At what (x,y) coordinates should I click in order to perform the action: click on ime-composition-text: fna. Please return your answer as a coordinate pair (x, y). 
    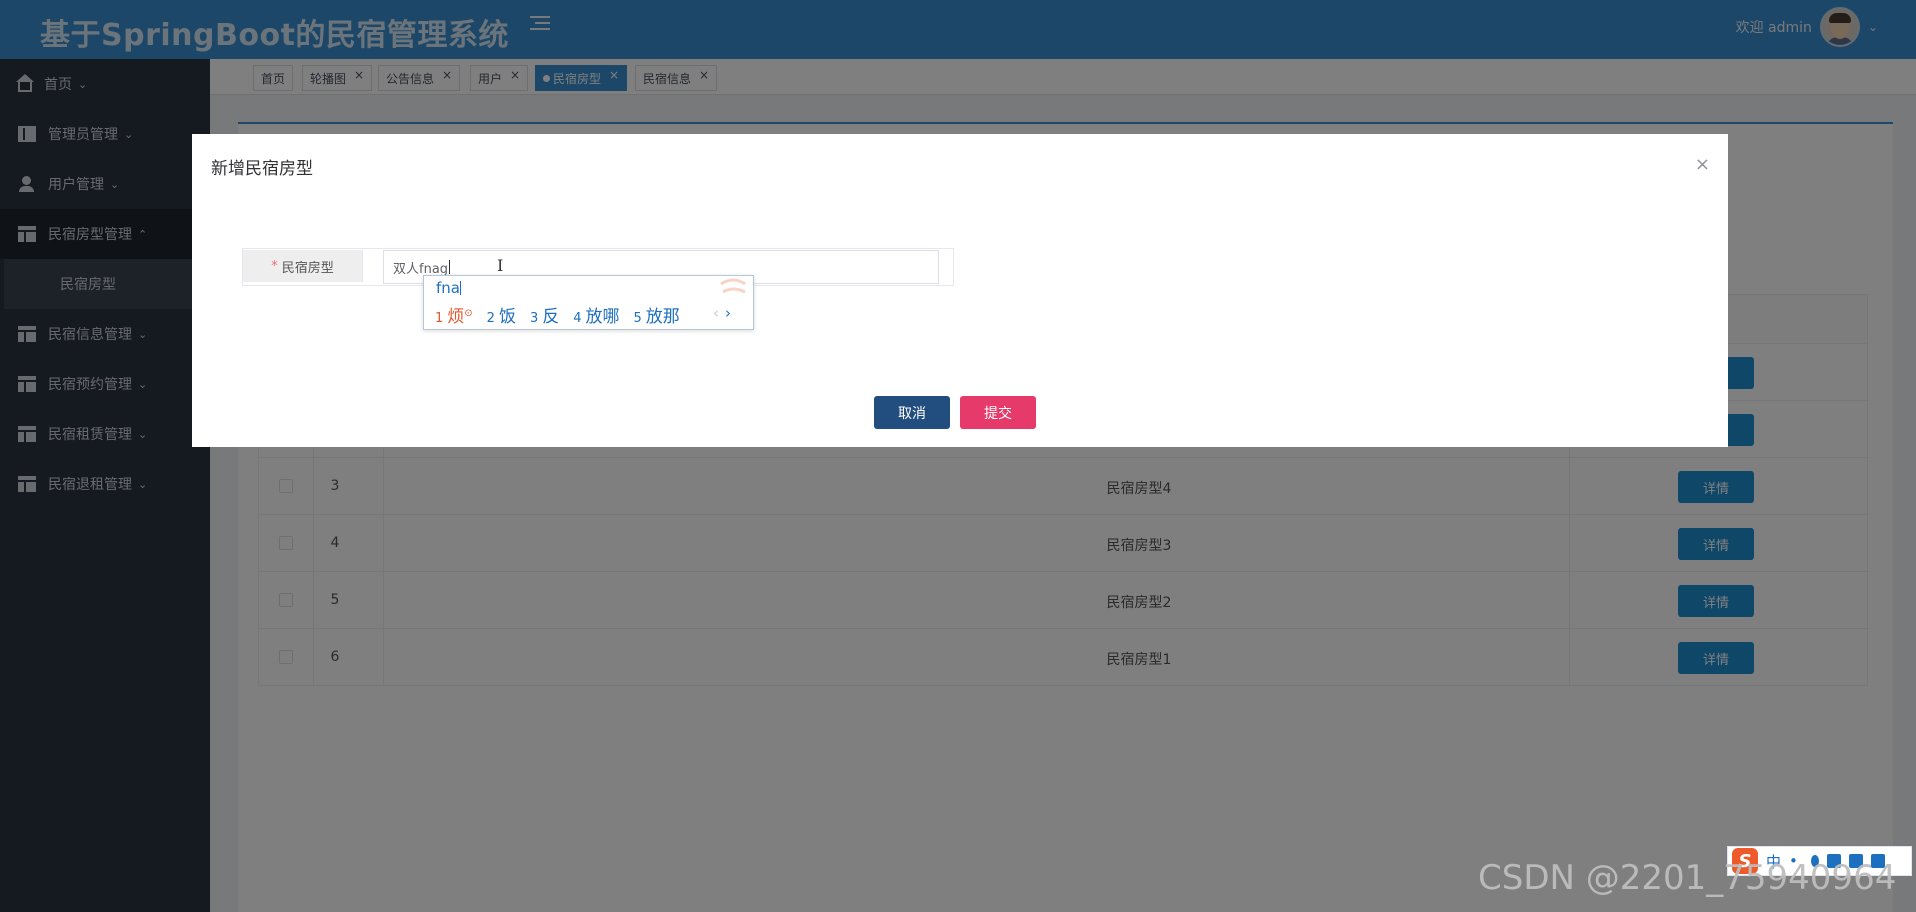
    Looking at the image, I should click on (448, 288).